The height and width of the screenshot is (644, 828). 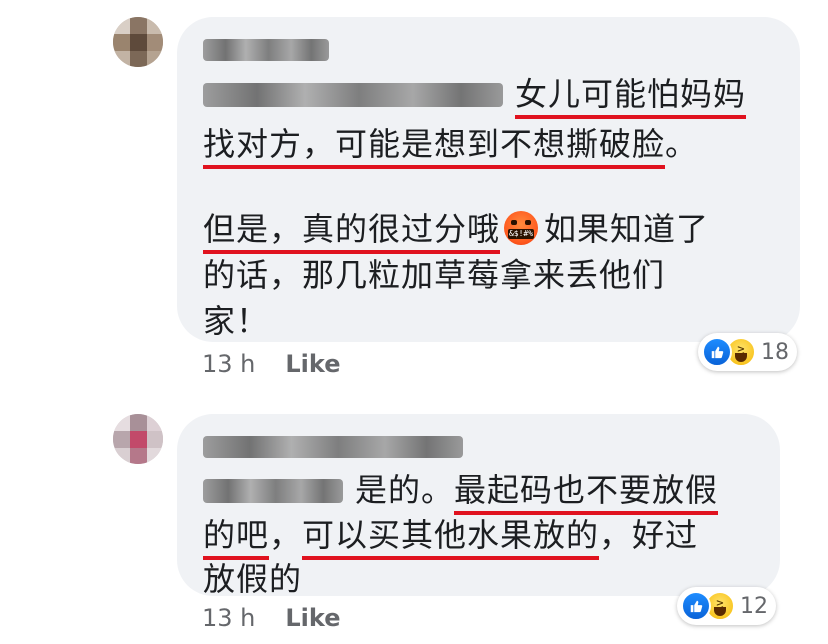 What do you see at coordinates (335, 447) in the screenshot?
I see `author-name` at bounding box center [335, 447].